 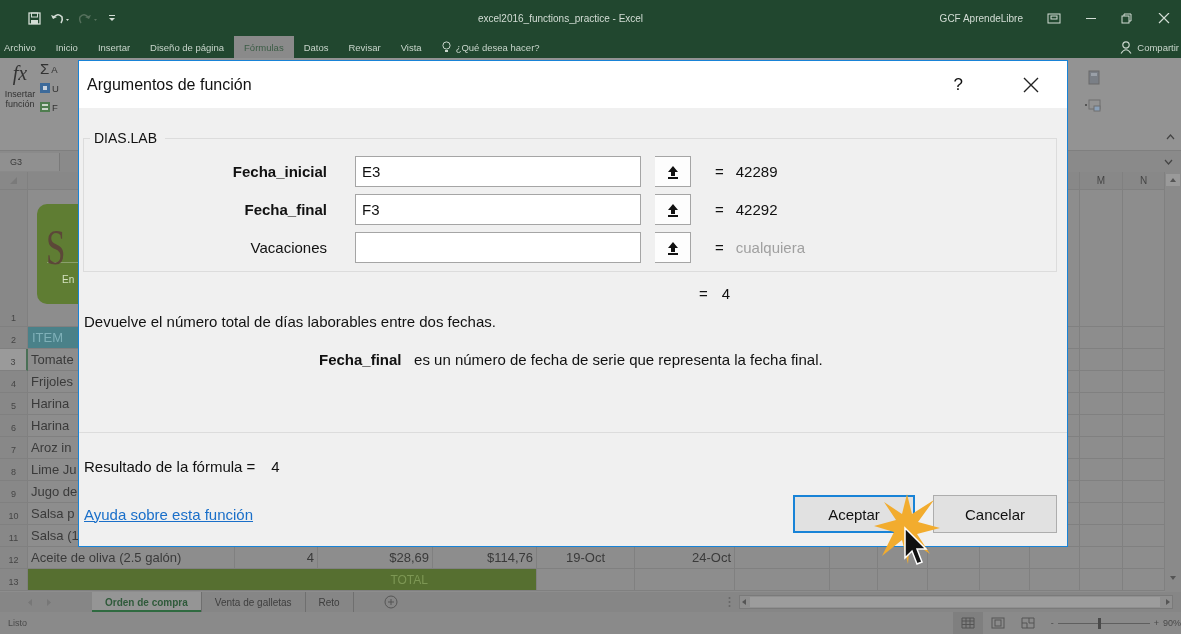 I want to click on close-icon, so click(x=1031, y=84).